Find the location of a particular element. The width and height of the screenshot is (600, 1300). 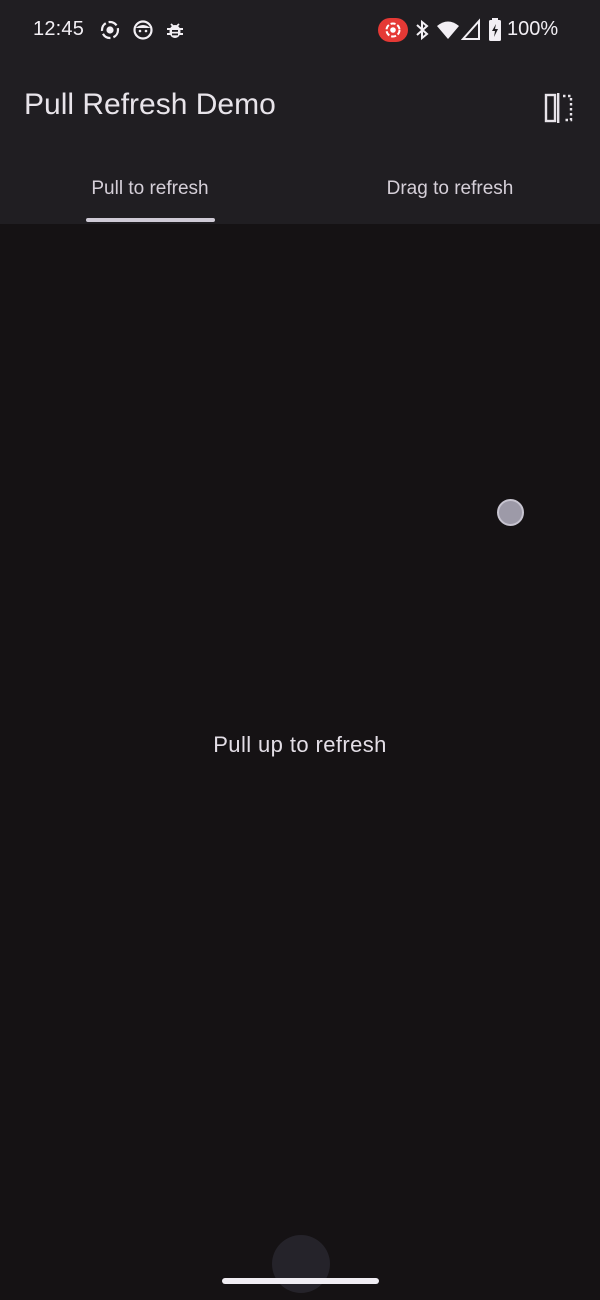

recording-indicator-icon is located at coordinates (393, 30).